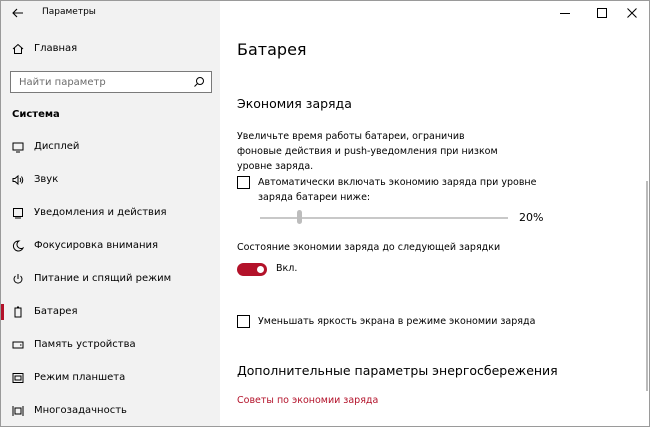 The height and width of the screenshot is (427, 650). Describe the element at coordinates (46, 179) in the screenshot. I see `sidebar-item-label: Звук` at that location.